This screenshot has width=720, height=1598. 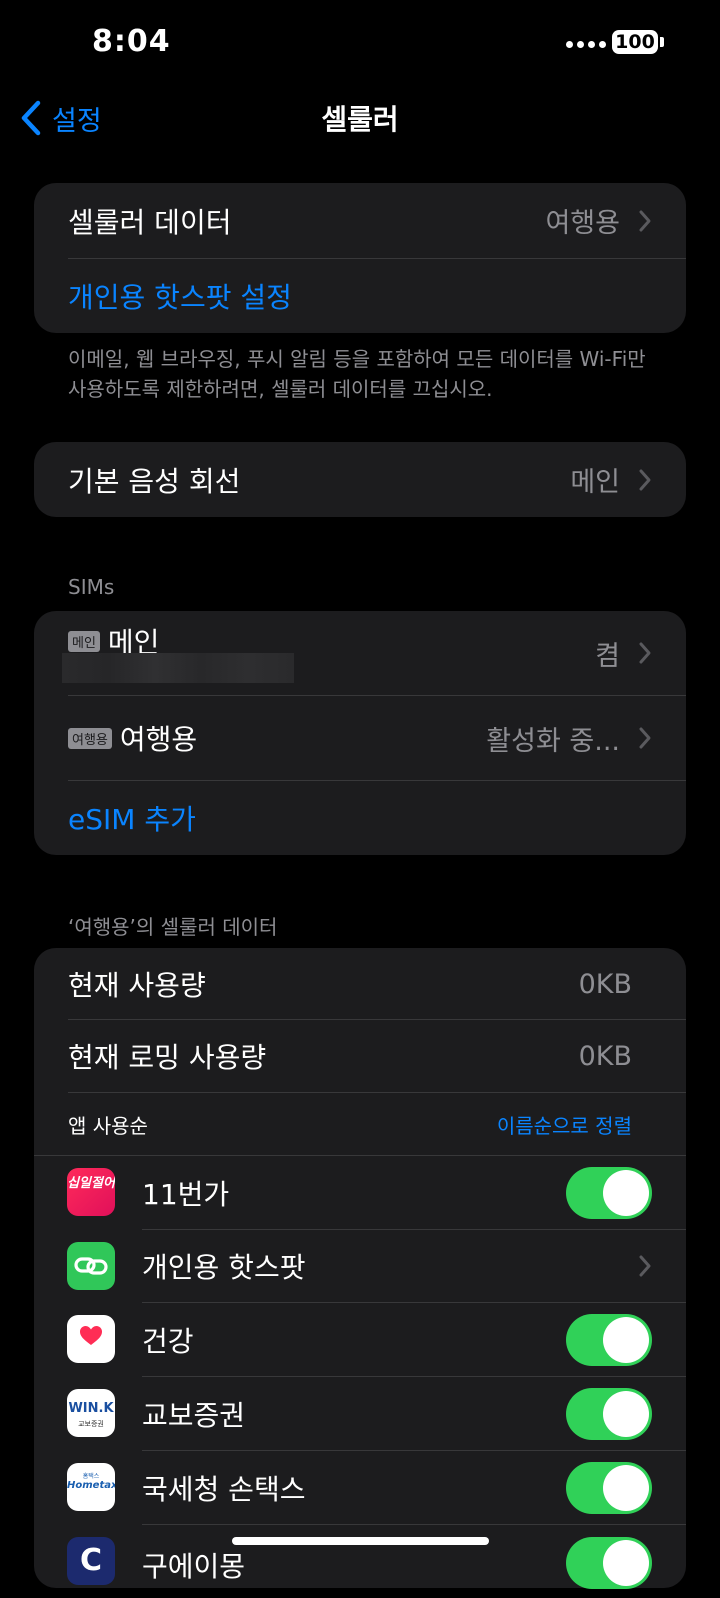 I want to click on sim-travel-badge: 여행용, so click(x=90, y=738).